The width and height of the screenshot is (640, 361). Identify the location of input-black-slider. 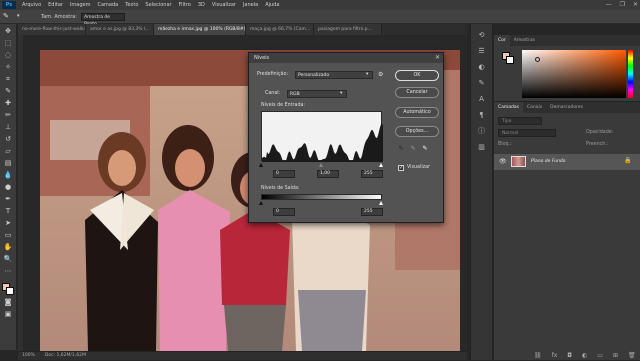
(261, 165).